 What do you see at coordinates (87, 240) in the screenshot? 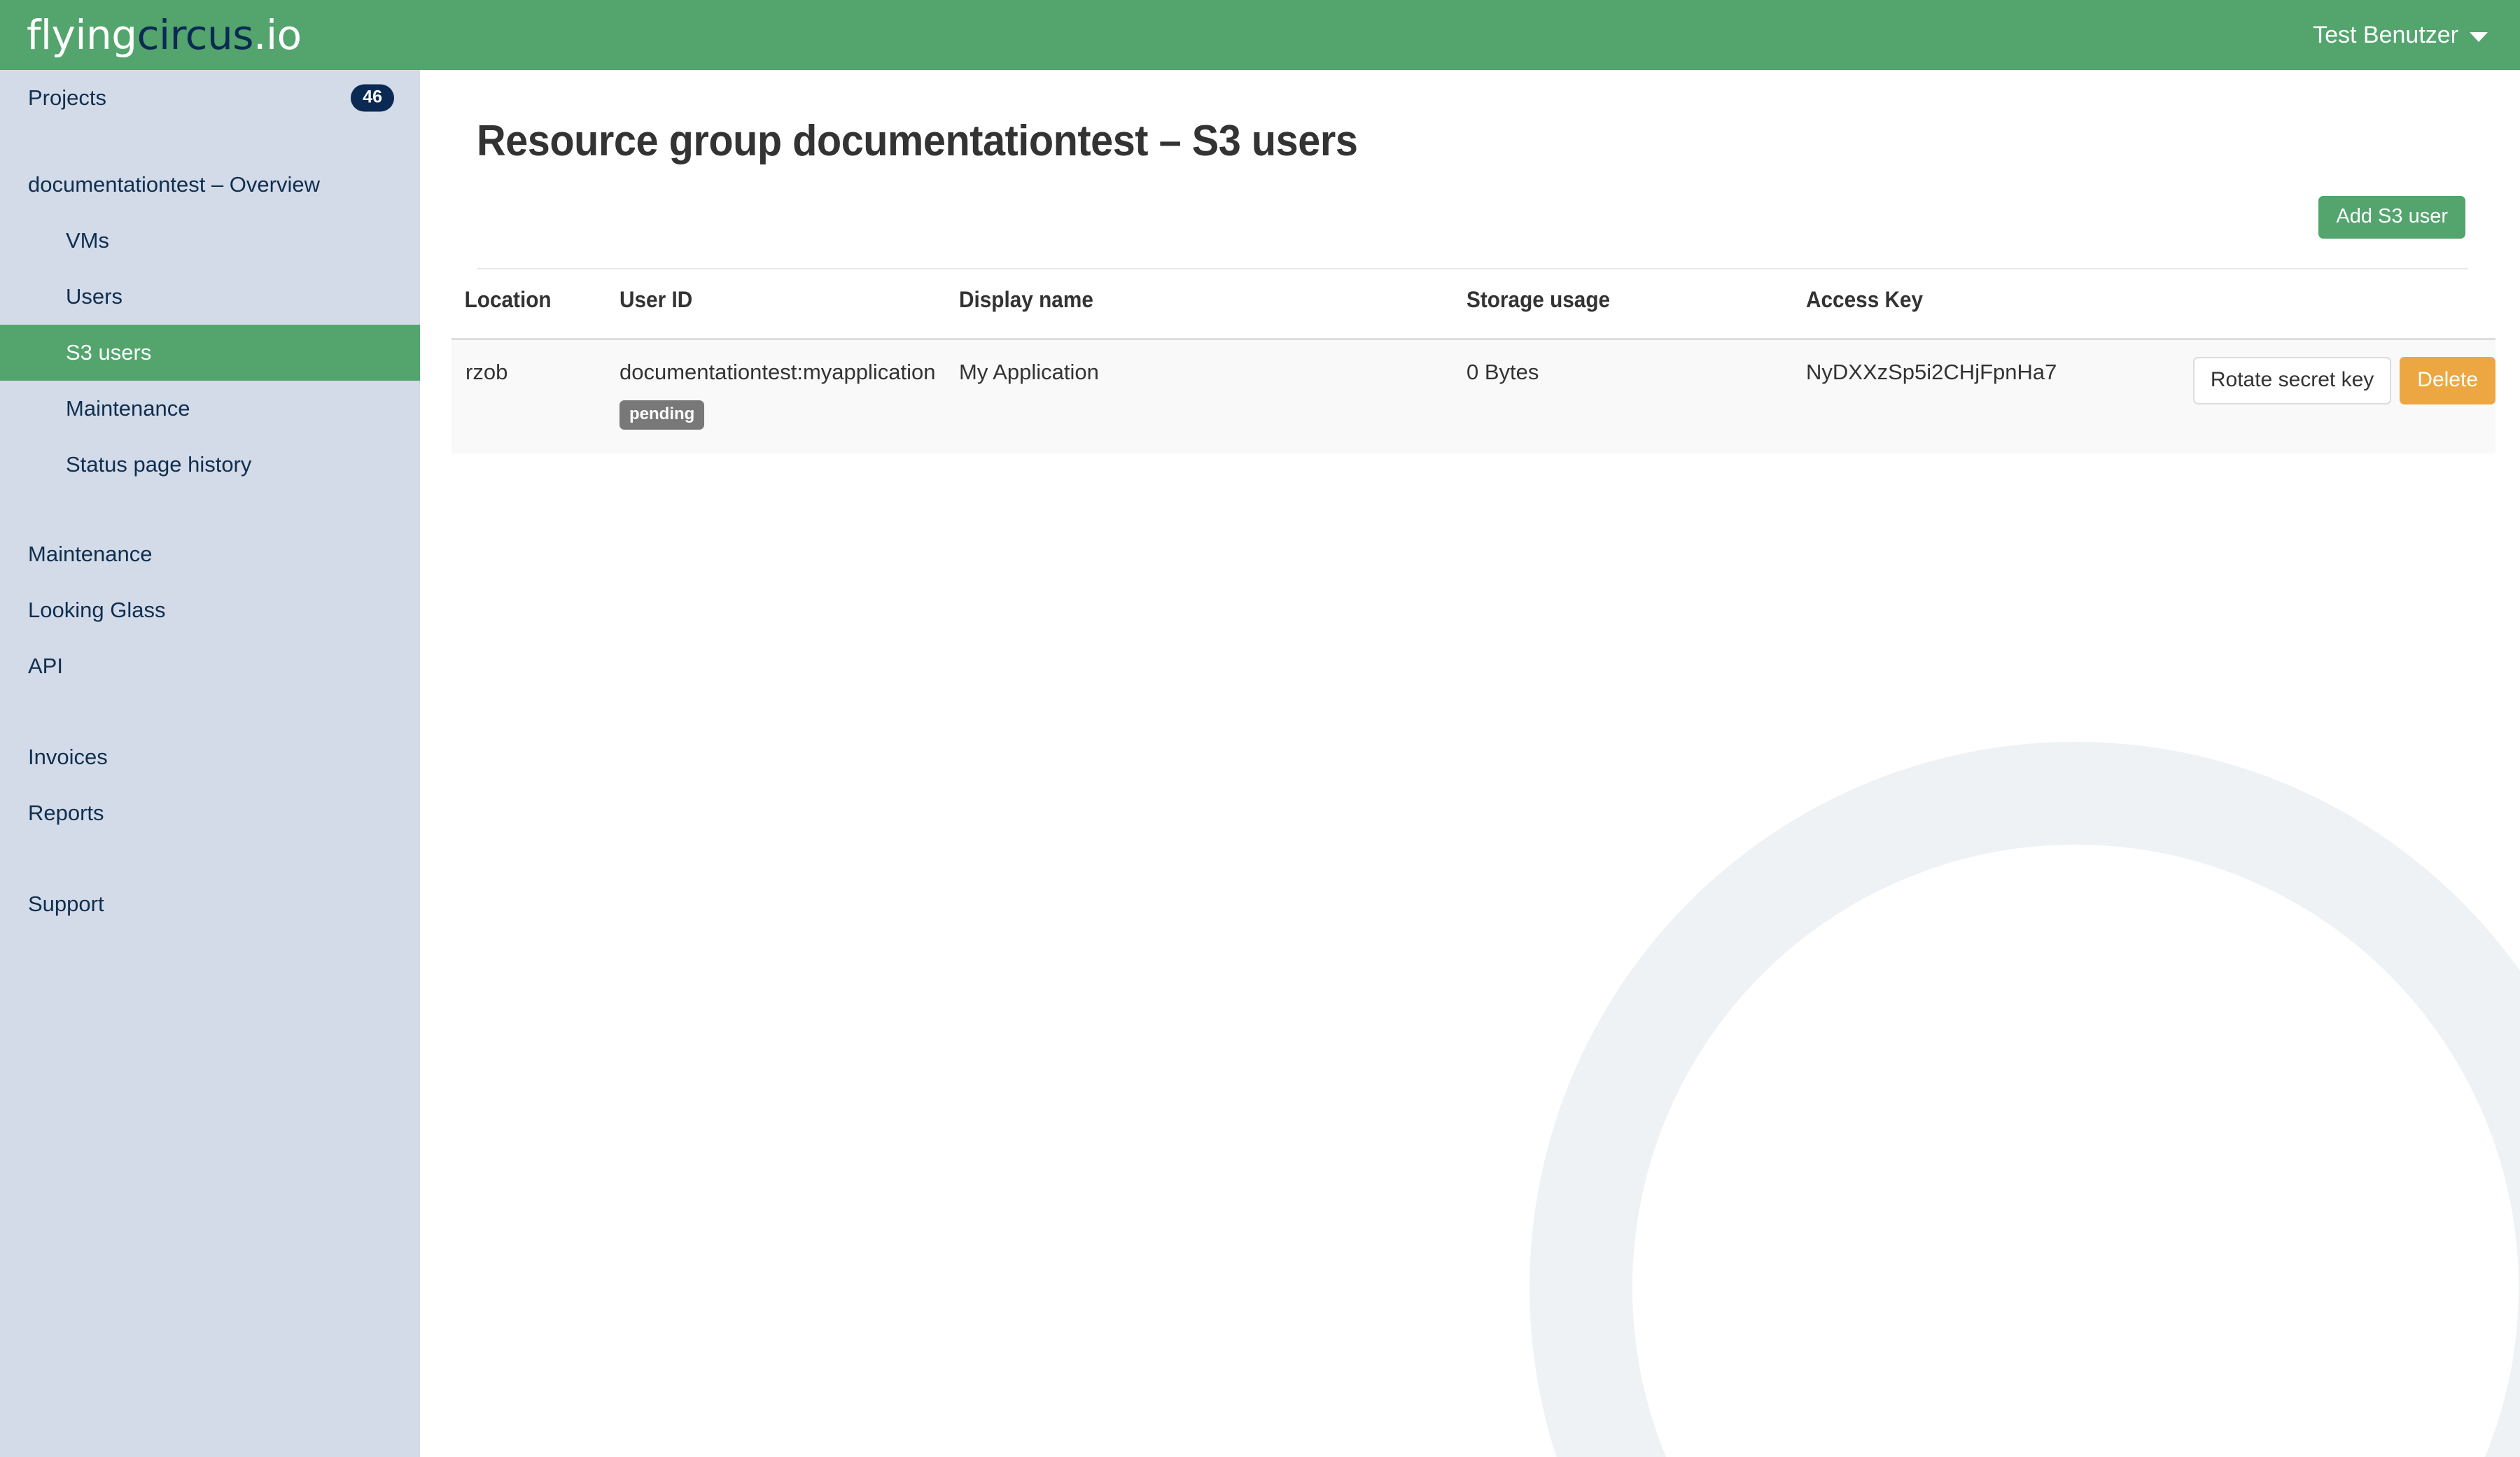
I see `sidebar-item-label-vms: VMs` at bounding box center [87, 240].